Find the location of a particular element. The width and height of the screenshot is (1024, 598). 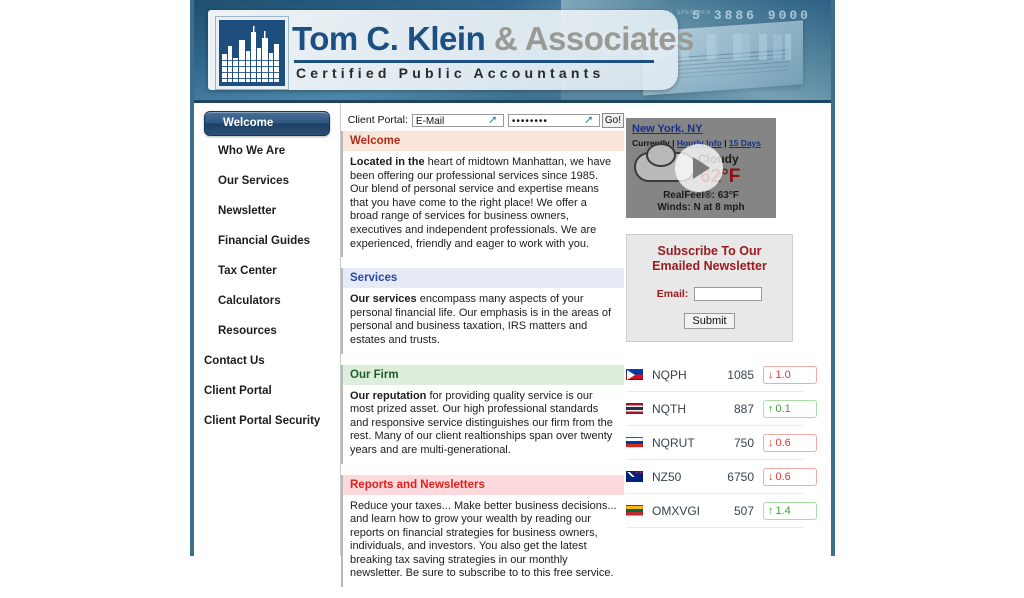

content-box-title: Reports and Newsletters is located at coordinates (483, 484).